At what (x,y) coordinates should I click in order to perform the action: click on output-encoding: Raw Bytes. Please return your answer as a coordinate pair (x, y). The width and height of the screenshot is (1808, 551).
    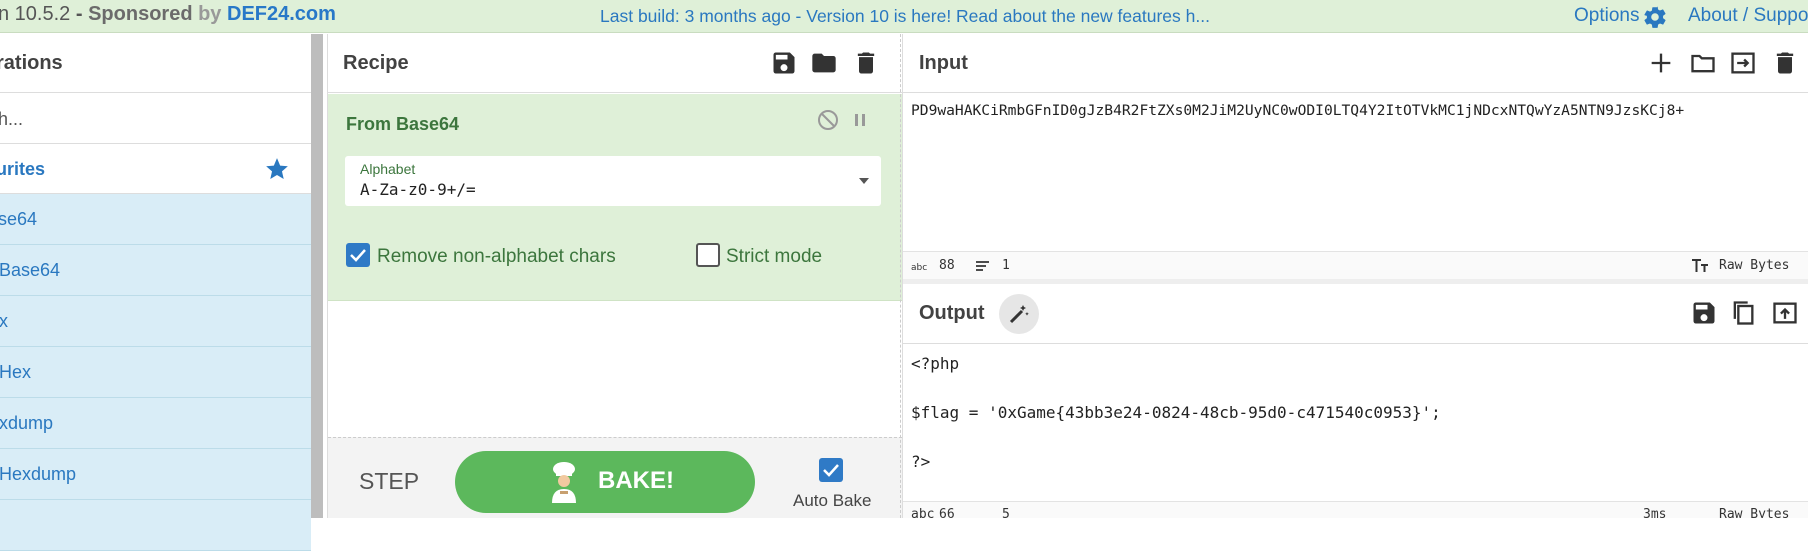
    Looking at the image, I should click on (1754, 512).